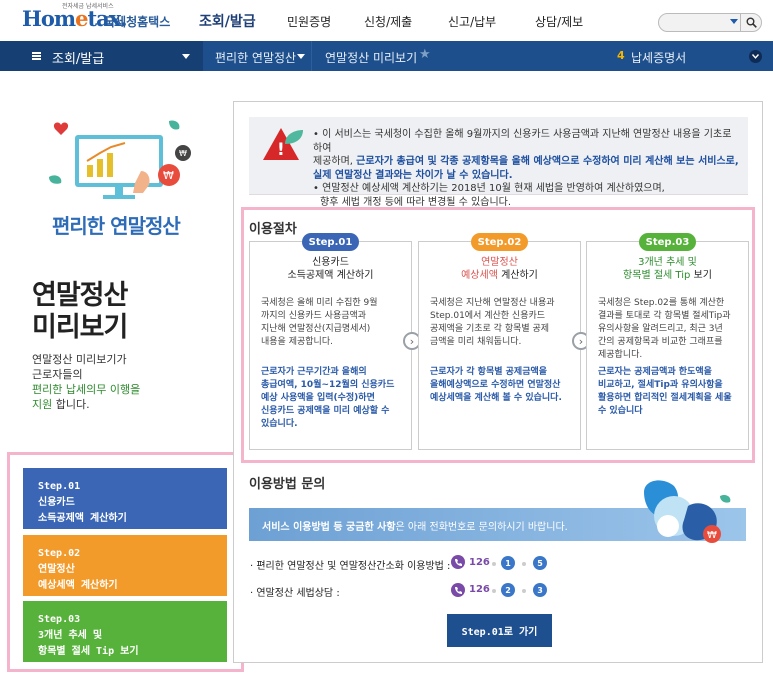 The height and width of the screenshot is (678, 773). What do you see at coordinates (59, 486) in the screenshot?
I see `step1-button-label: Step.01` at bounding box center [59, 486].